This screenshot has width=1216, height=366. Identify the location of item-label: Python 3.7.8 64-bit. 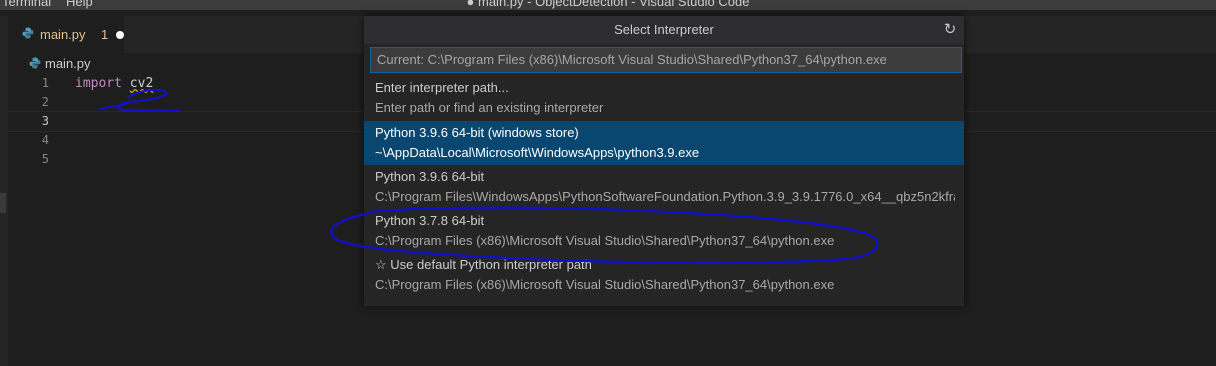
(430, 220).